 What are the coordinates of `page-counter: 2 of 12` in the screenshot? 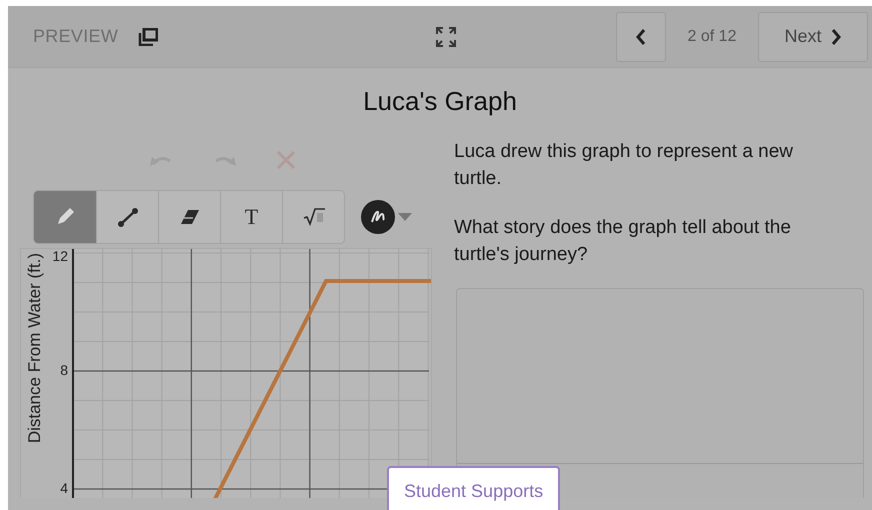 It's located at (712, 37).